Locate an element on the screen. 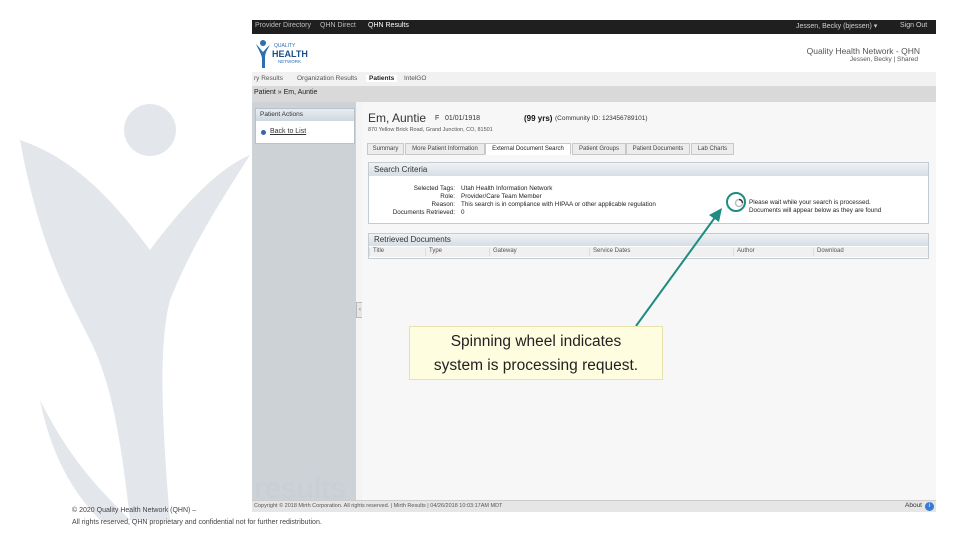 This screenshot has width=960, height=540. subnav-tab-intelgo: IntelGO is located at coordinates (415, 78).